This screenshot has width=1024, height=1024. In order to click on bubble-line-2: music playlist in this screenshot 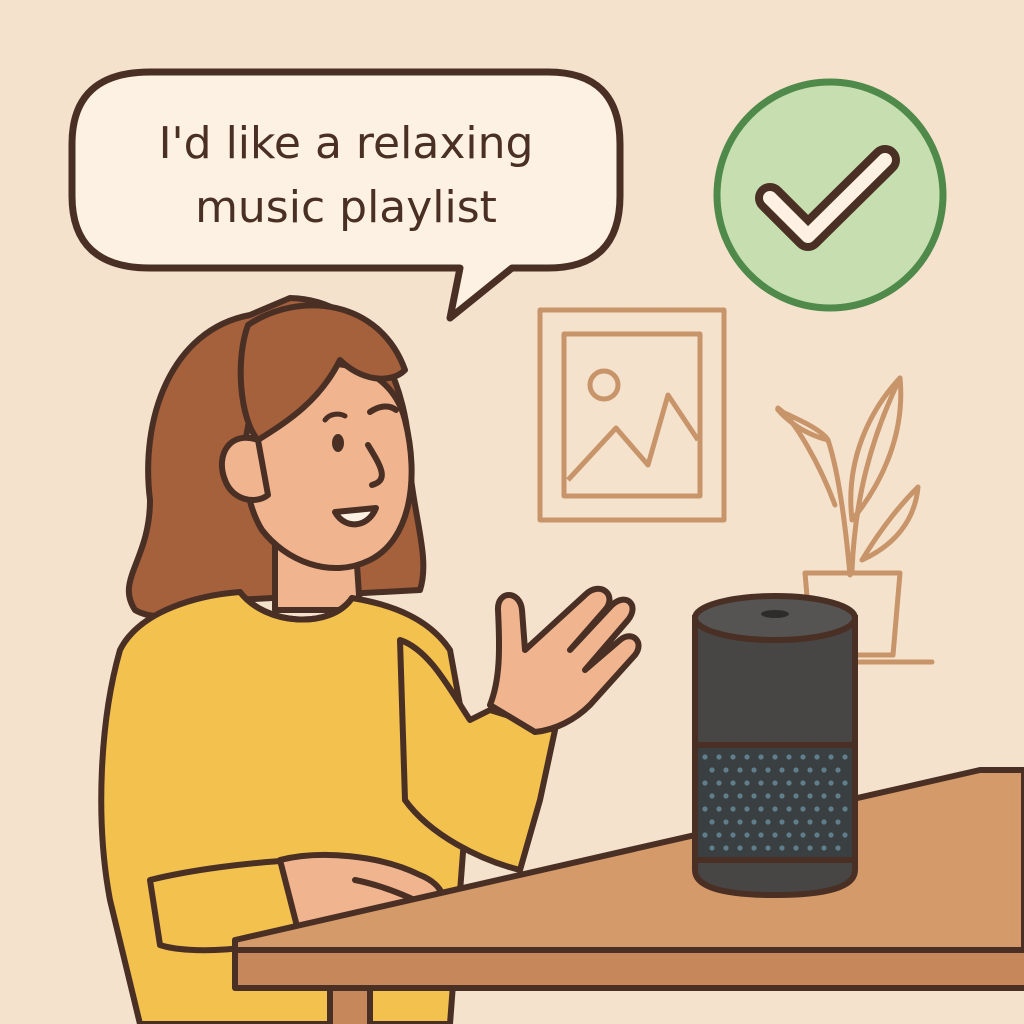, I will do `click(346, 207)`.